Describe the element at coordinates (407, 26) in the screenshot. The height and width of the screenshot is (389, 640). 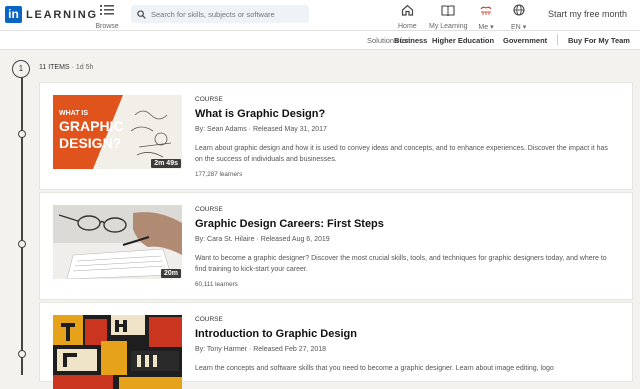
I see `home-label: Home` at that location.